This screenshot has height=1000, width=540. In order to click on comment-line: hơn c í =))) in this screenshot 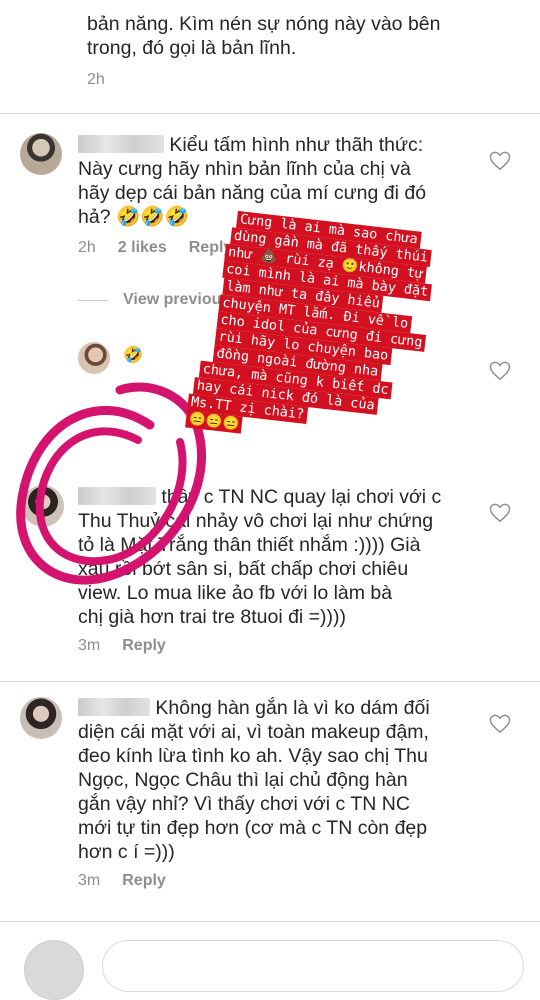, I will do `click(126, 852)`.